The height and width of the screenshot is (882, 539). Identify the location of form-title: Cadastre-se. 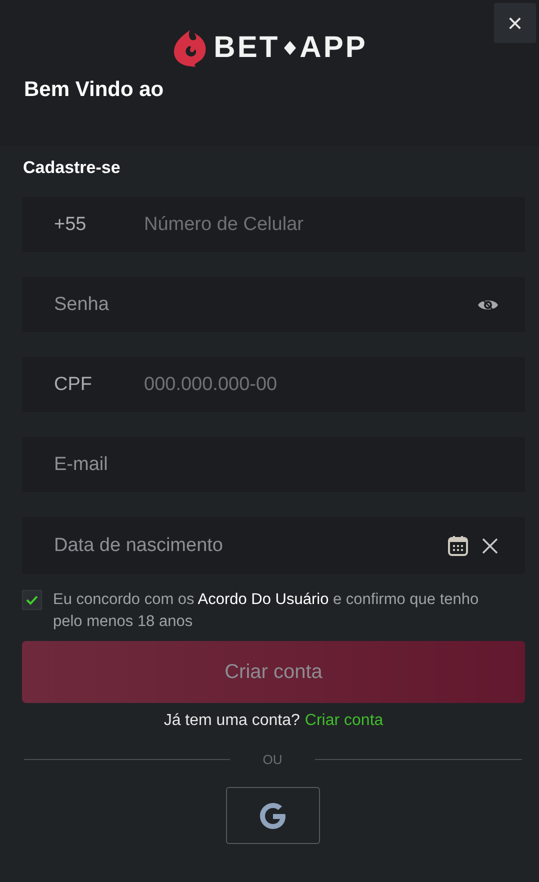
(72, 168).